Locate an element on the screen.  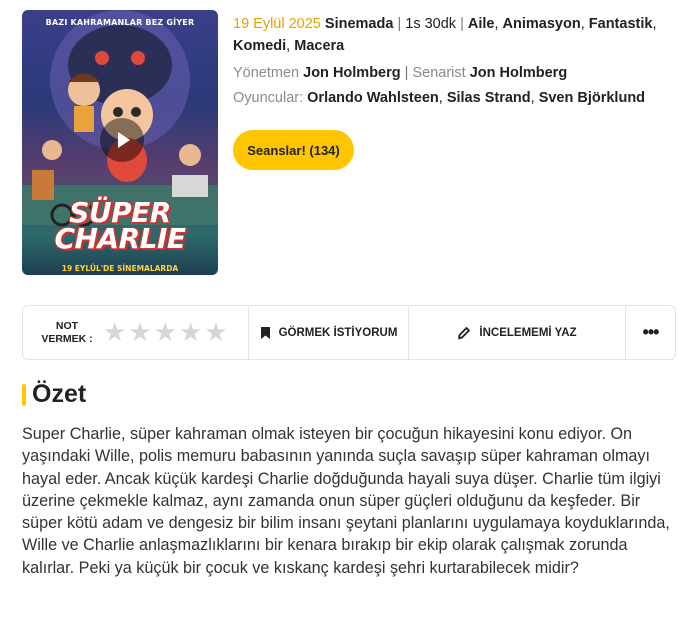
play-trailer-button is located at coordinates (122, 140).